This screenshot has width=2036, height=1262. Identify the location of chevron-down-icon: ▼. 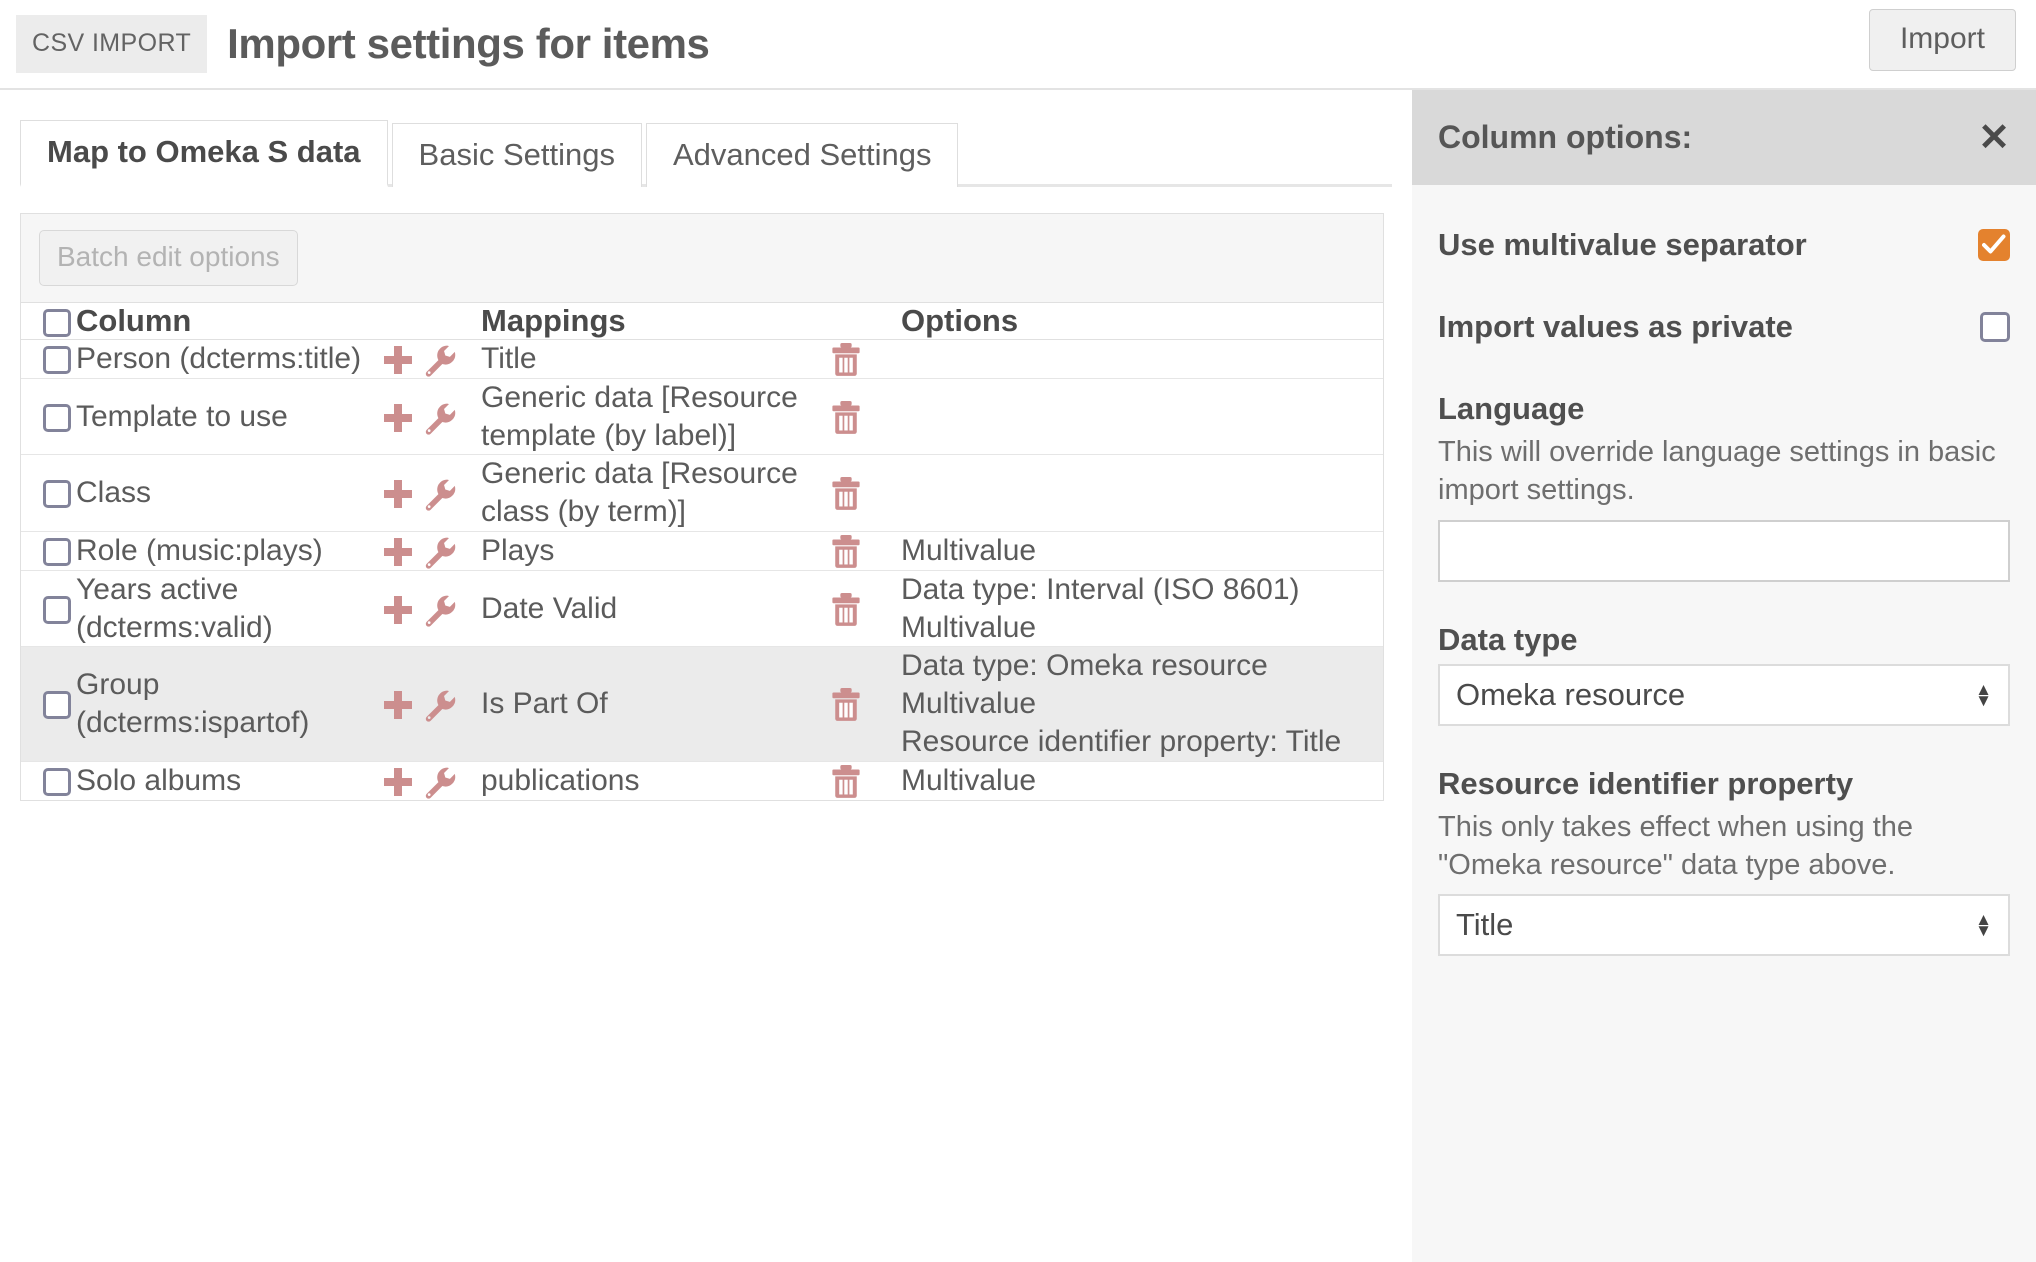
(1983, 931).